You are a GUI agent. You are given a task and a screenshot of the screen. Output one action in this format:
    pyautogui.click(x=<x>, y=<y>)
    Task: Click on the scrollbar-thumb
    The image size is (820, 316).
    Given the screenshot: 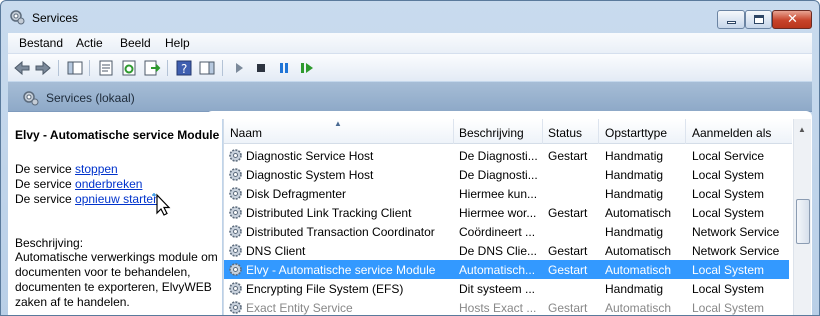 What is the action you would take?
    pyautogui.click(x=803, y=221)
    